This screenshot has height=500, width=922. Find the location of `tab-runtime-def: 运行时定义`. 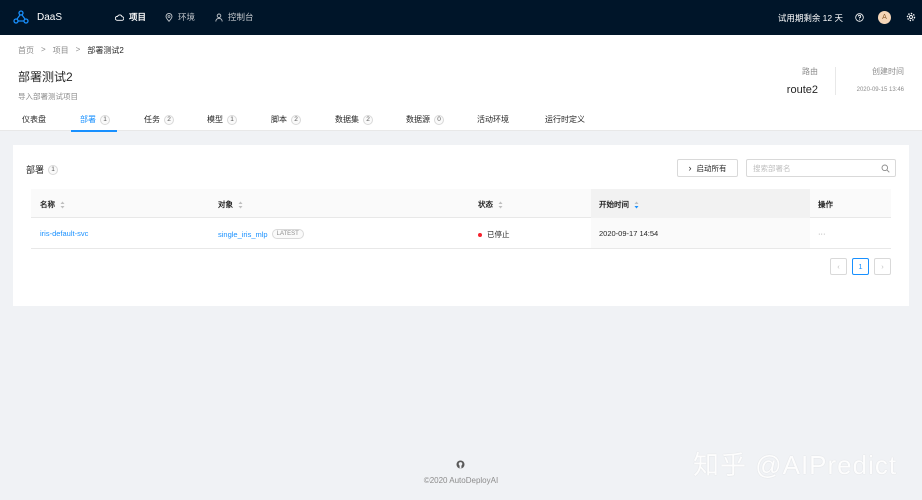

tab-runtime-def: 运行时定义 is located at coordinates (565, 119).